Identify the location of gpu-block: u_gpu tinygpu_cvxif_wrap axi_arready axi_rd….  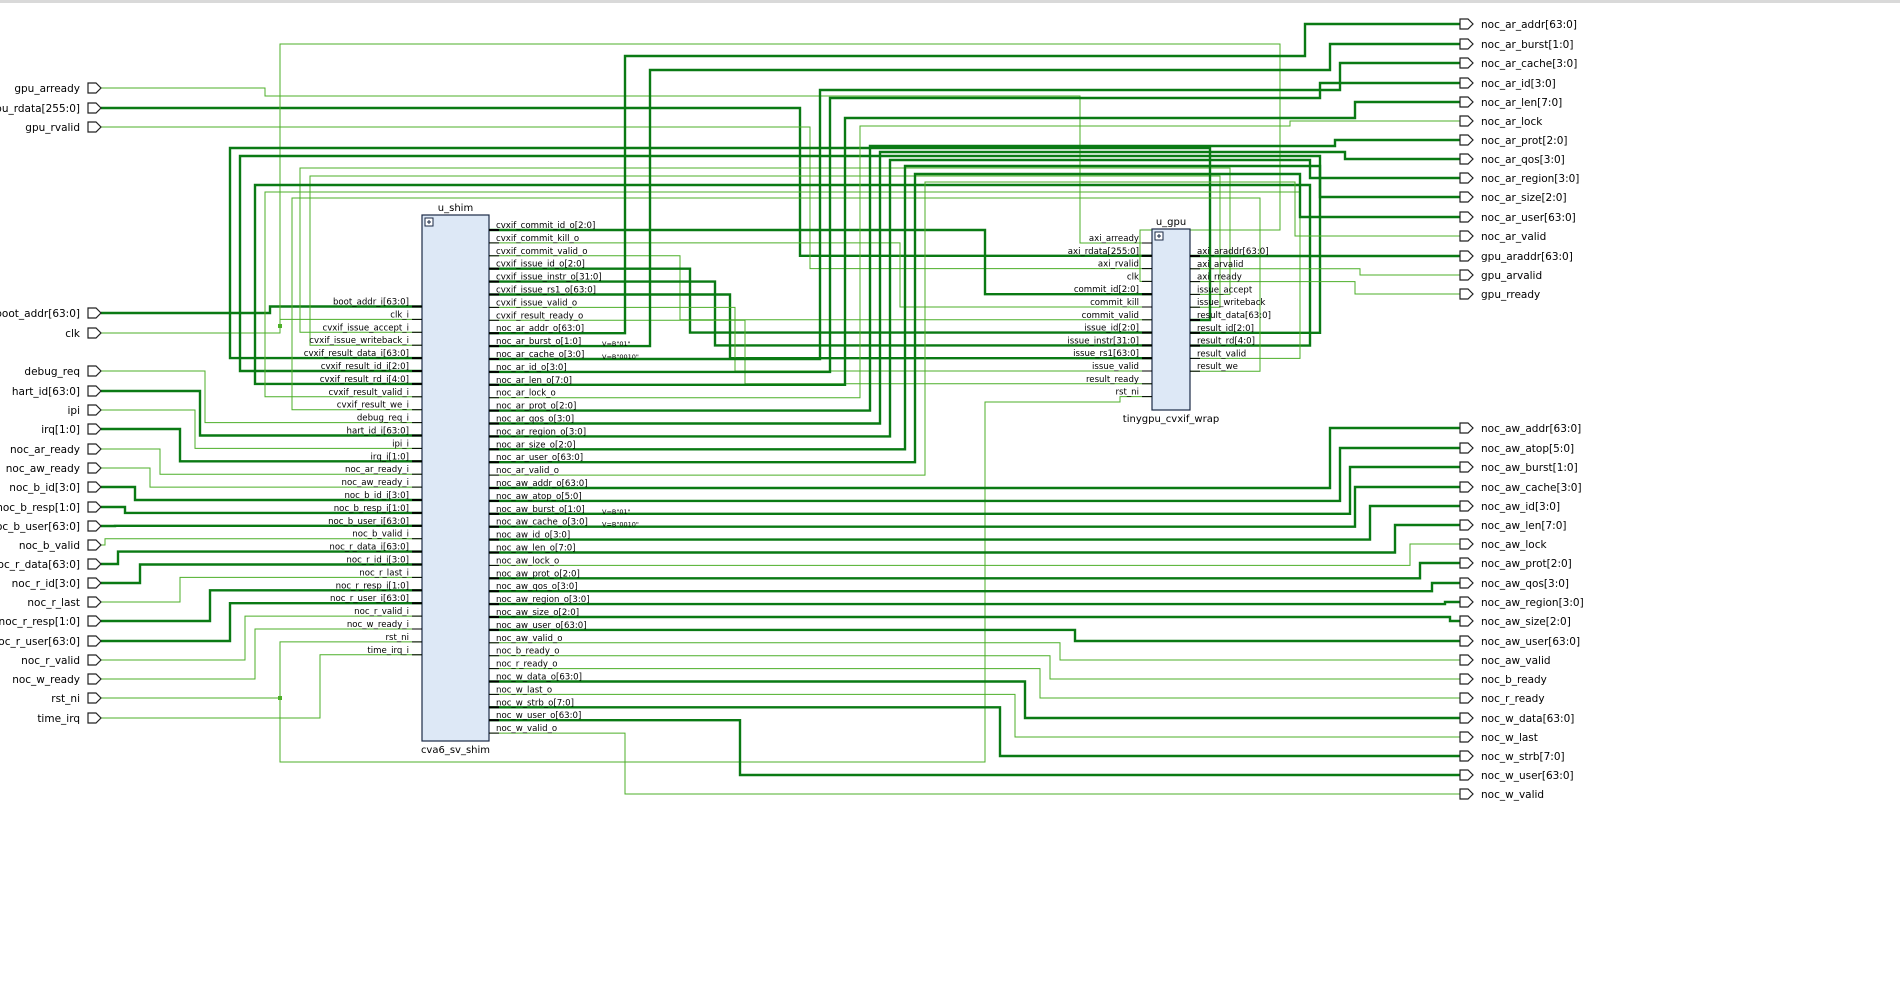
(1169, 321).